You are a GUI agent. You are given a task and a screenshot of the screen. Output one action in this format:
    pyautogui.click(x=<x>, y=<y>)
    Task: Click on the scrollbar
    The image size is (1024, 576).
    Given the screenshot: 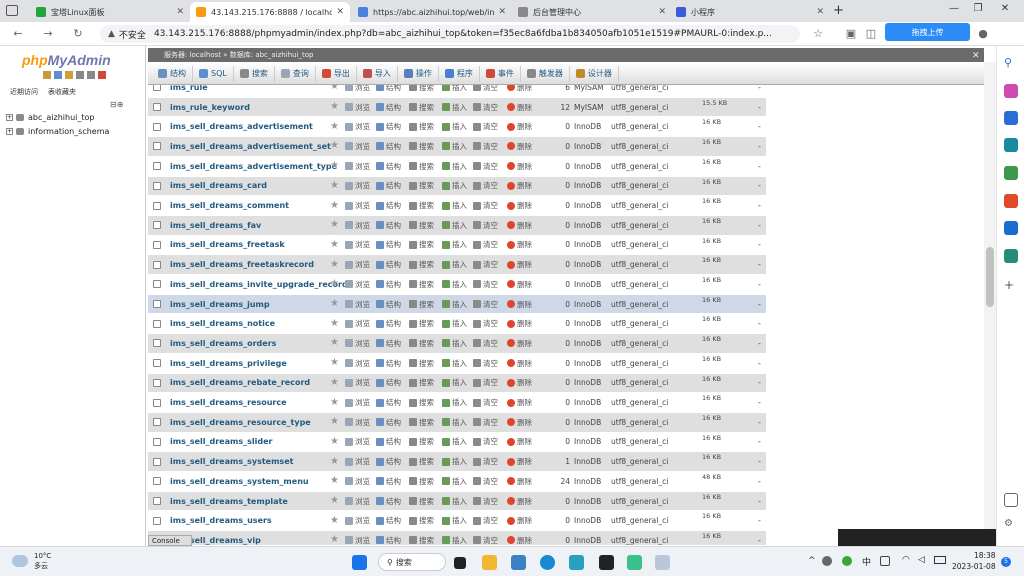 What is the action you would take?
    pyautogui.click(x=990, y=303)
    